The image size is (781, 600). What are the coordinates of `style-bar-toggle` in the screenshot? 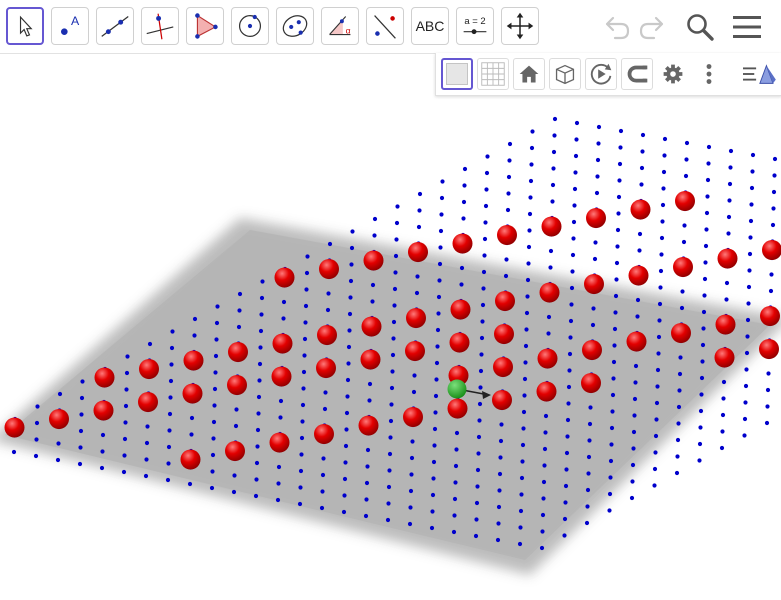 It's located at (758, 74).